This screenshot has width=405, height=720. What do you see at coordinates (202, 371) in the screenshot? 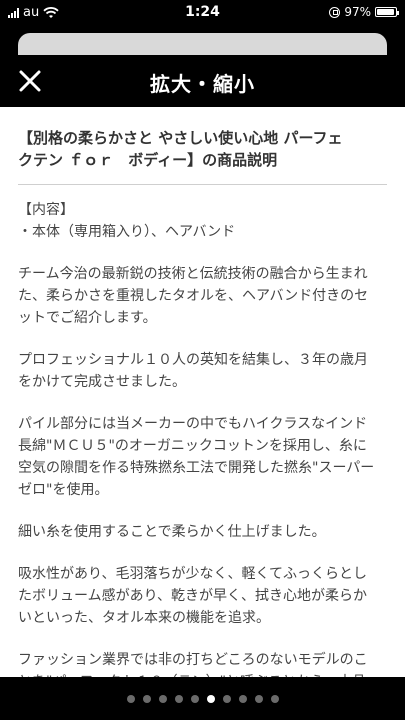
I see `description-paragraph: プロフェッショナル１０人の英知を結集し、３年の歳月 をかけて完成させました。` at bounding box center [202, 371].